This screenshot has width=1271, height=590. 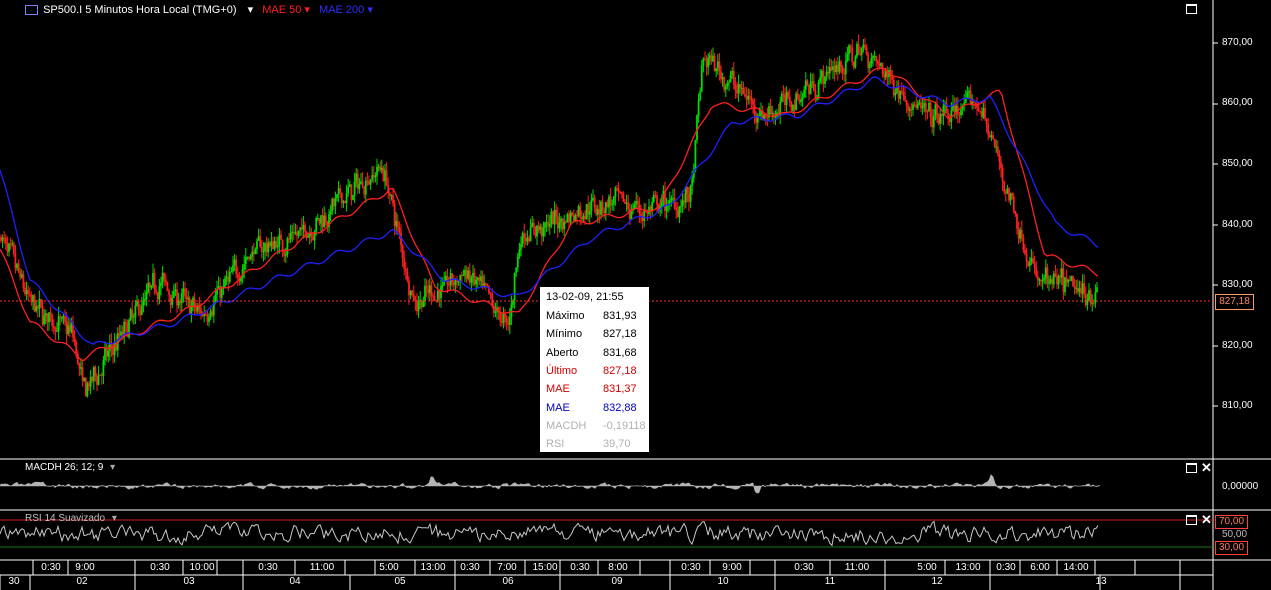 What do you see at coordinates (620, 389) in the screenshot?
I see `tooltip-row-value: 831,37` at bounding box center [620, 389].